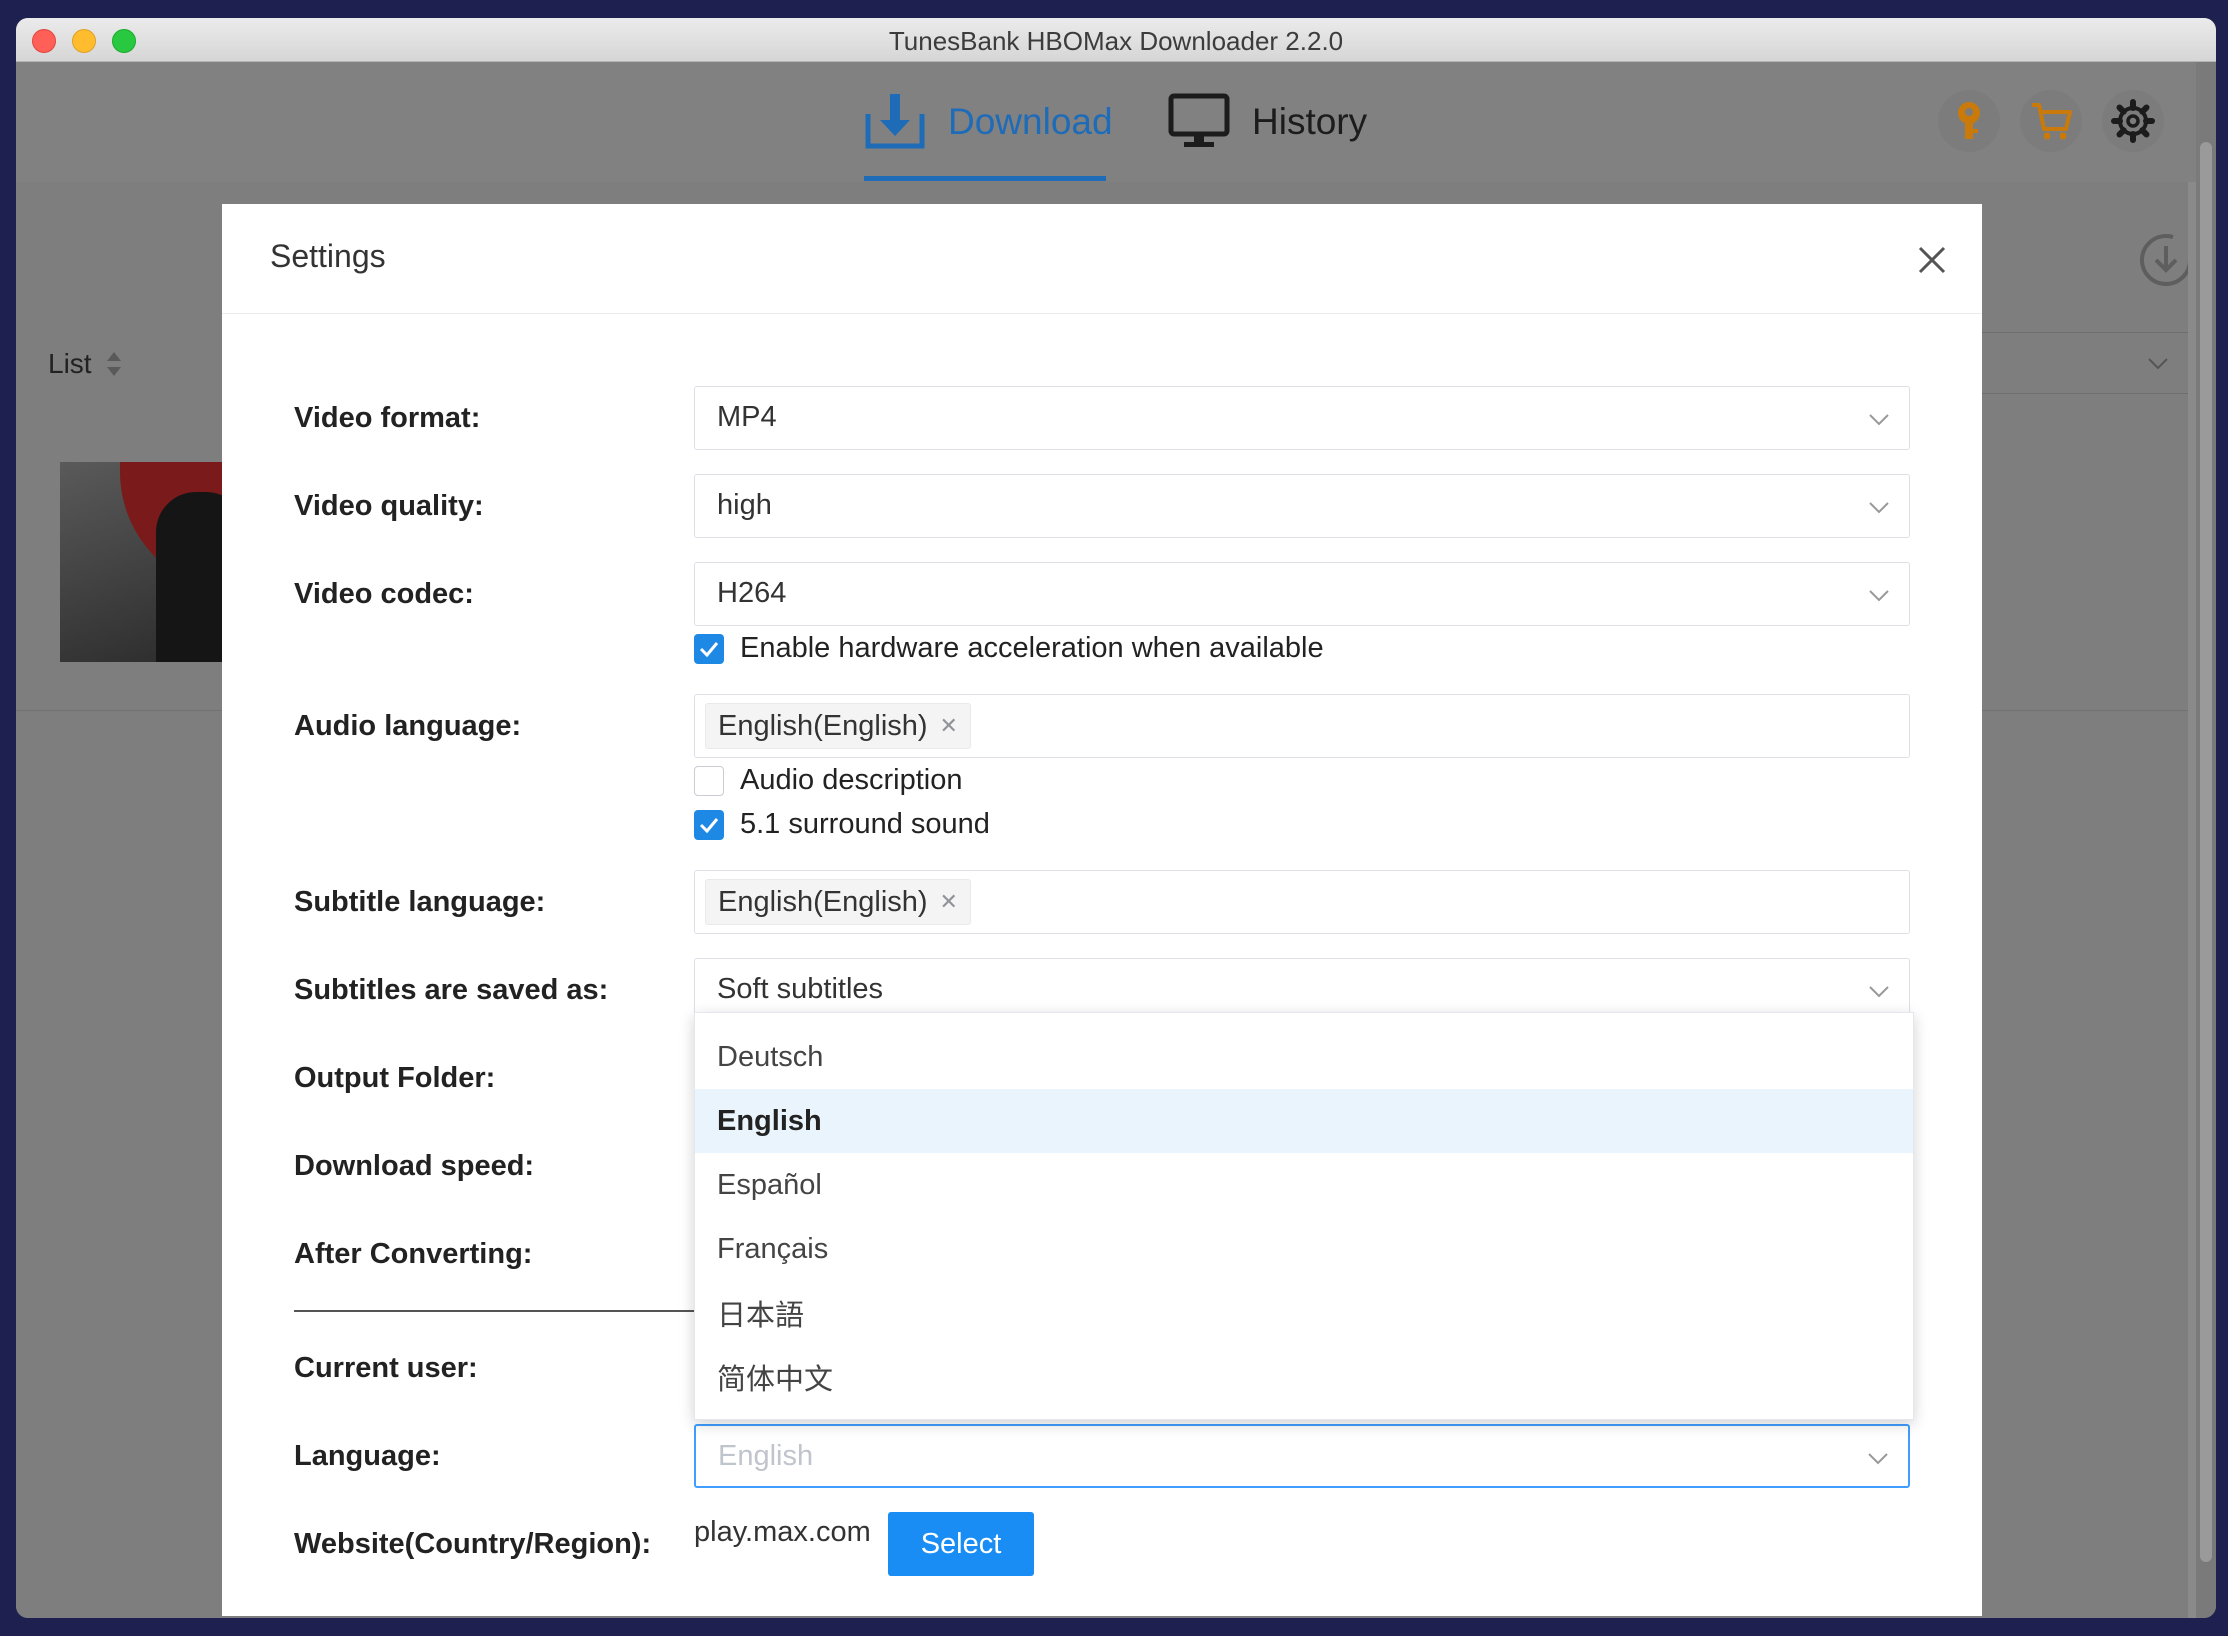 The height and width of the screenshot is (1636, 2228). Describe the element at coordinates (1304, 1313) in the screenshot. I see `language-option-japanese: 日本語` at that location.